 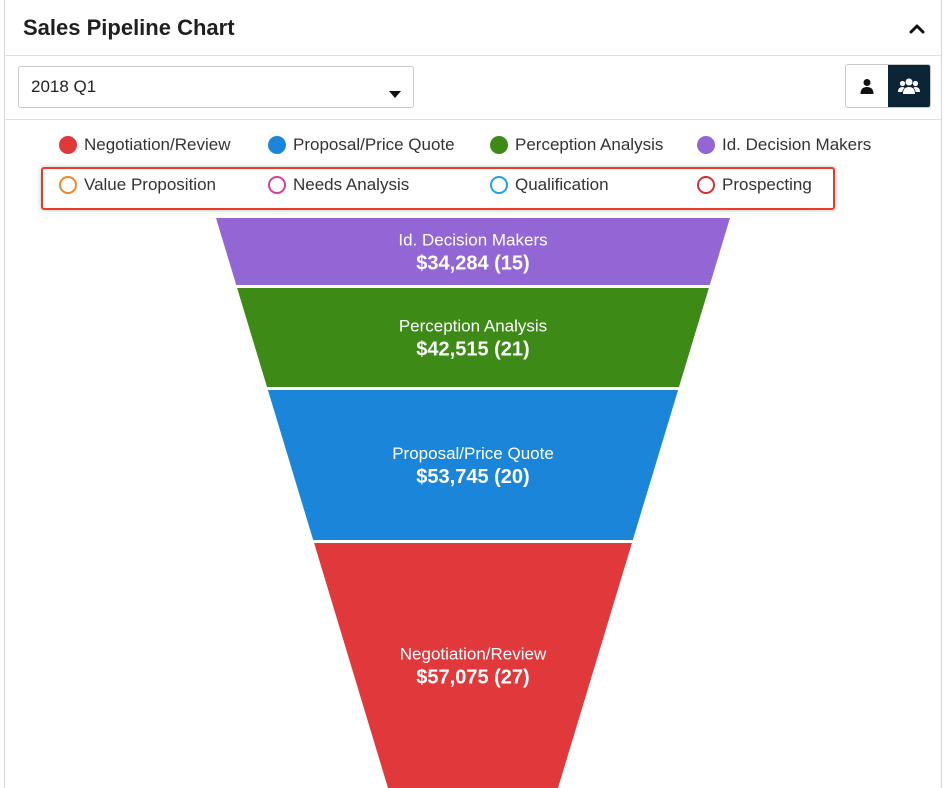 What do you see at coordinates (472, 477) in the screenshot?
I see `funnel-segment-value: $53,745 (20)` at bounding box center [472, 477].